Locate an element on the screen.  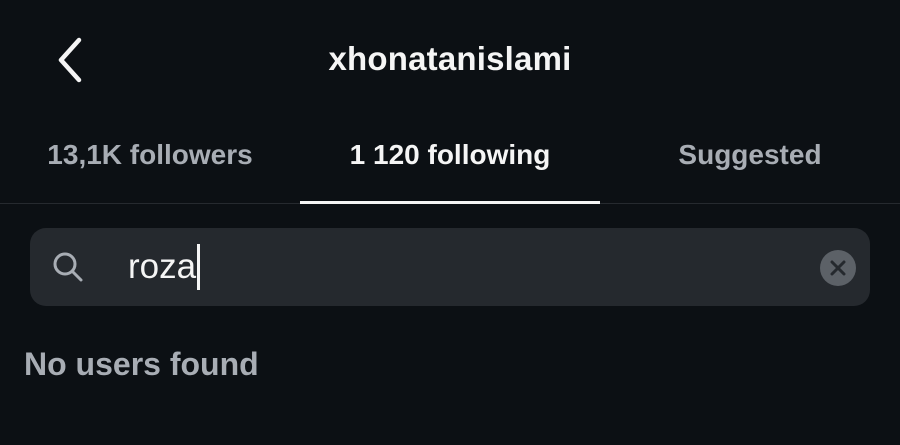
tab-suggested: Suggested is located at coordinates (750, 161).